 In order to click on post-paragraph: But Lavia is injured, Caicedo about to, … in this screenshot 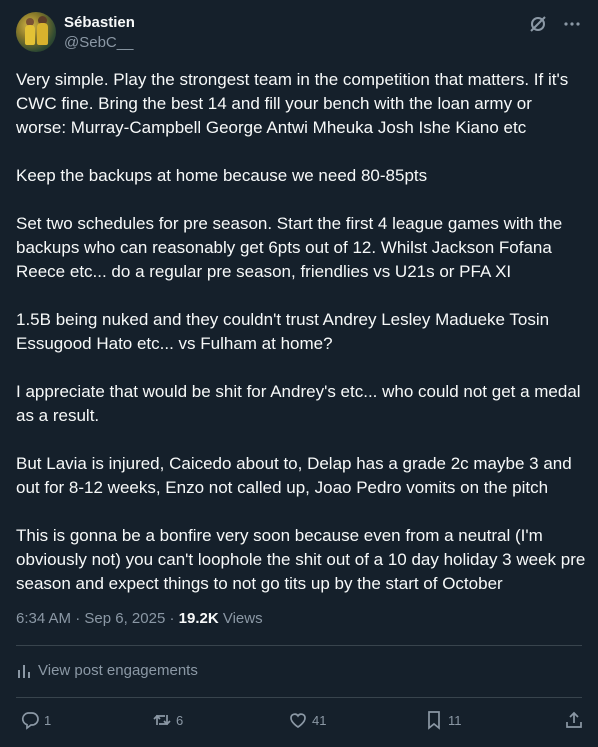, I will do `click(294, 475)`.